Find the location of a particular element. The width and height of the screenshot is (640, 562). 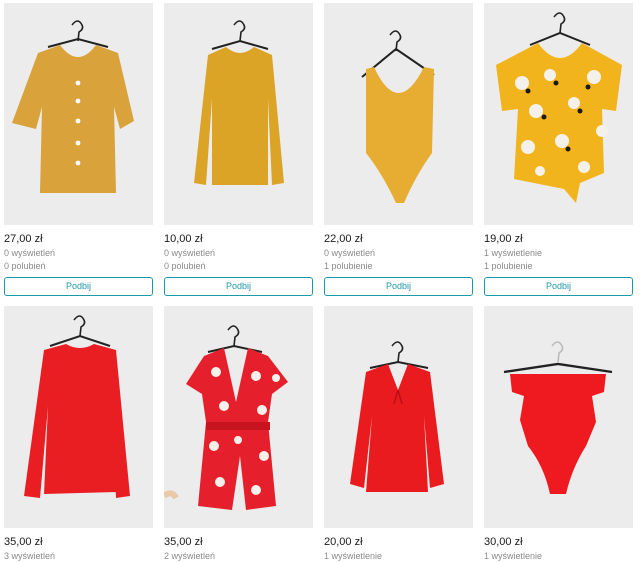

product-card: 30,00 zł 1 wyświetlenie is located at coordinates (558, 434).